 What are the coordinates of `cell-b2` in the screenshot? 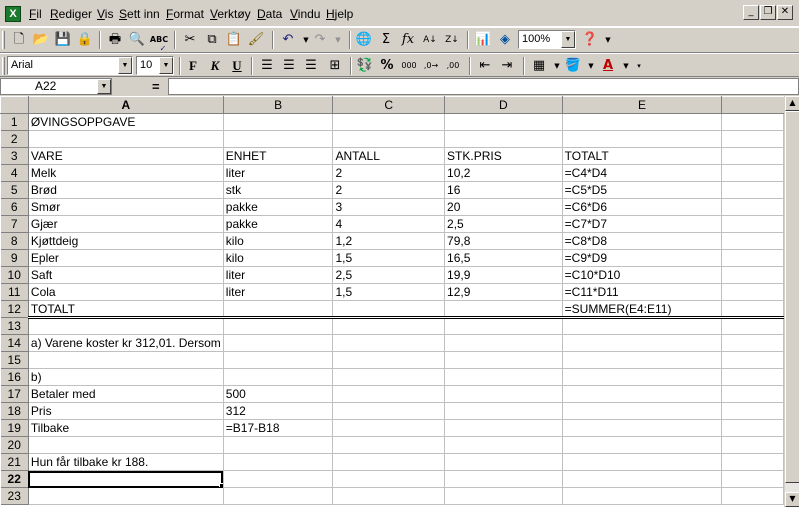 It's located at (278, 139).